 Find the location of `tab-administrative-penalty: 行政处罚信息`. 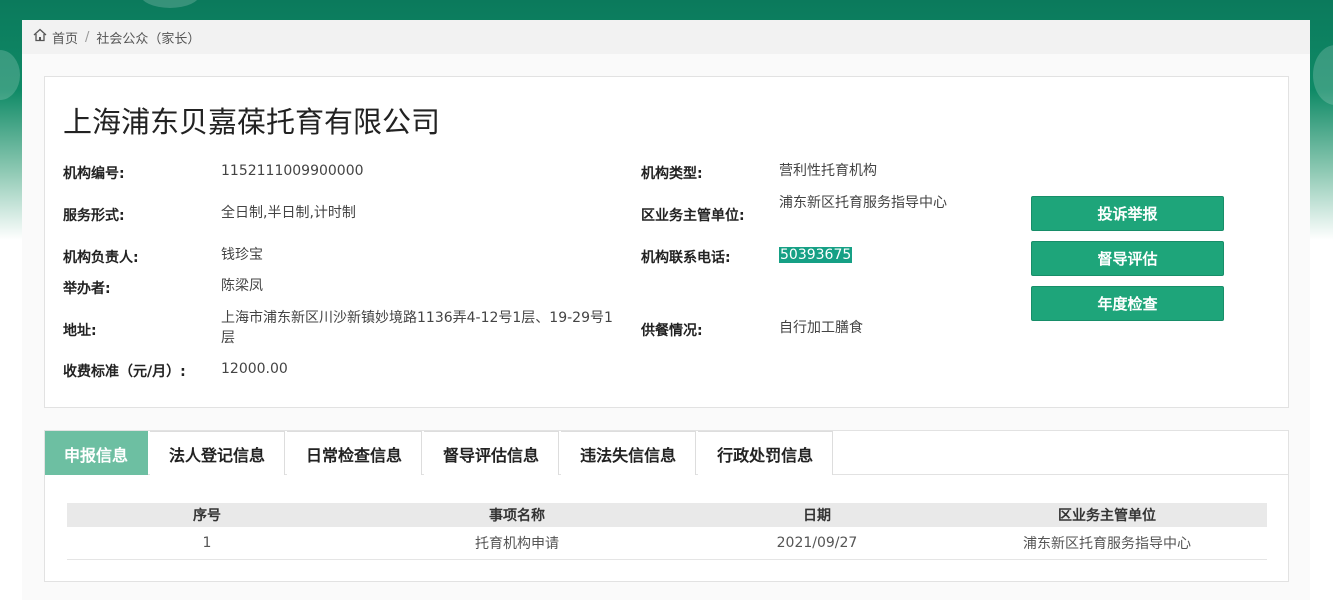

tab-administrative-penalty: 行政处罚信息 is located at coordinates (766, 453).